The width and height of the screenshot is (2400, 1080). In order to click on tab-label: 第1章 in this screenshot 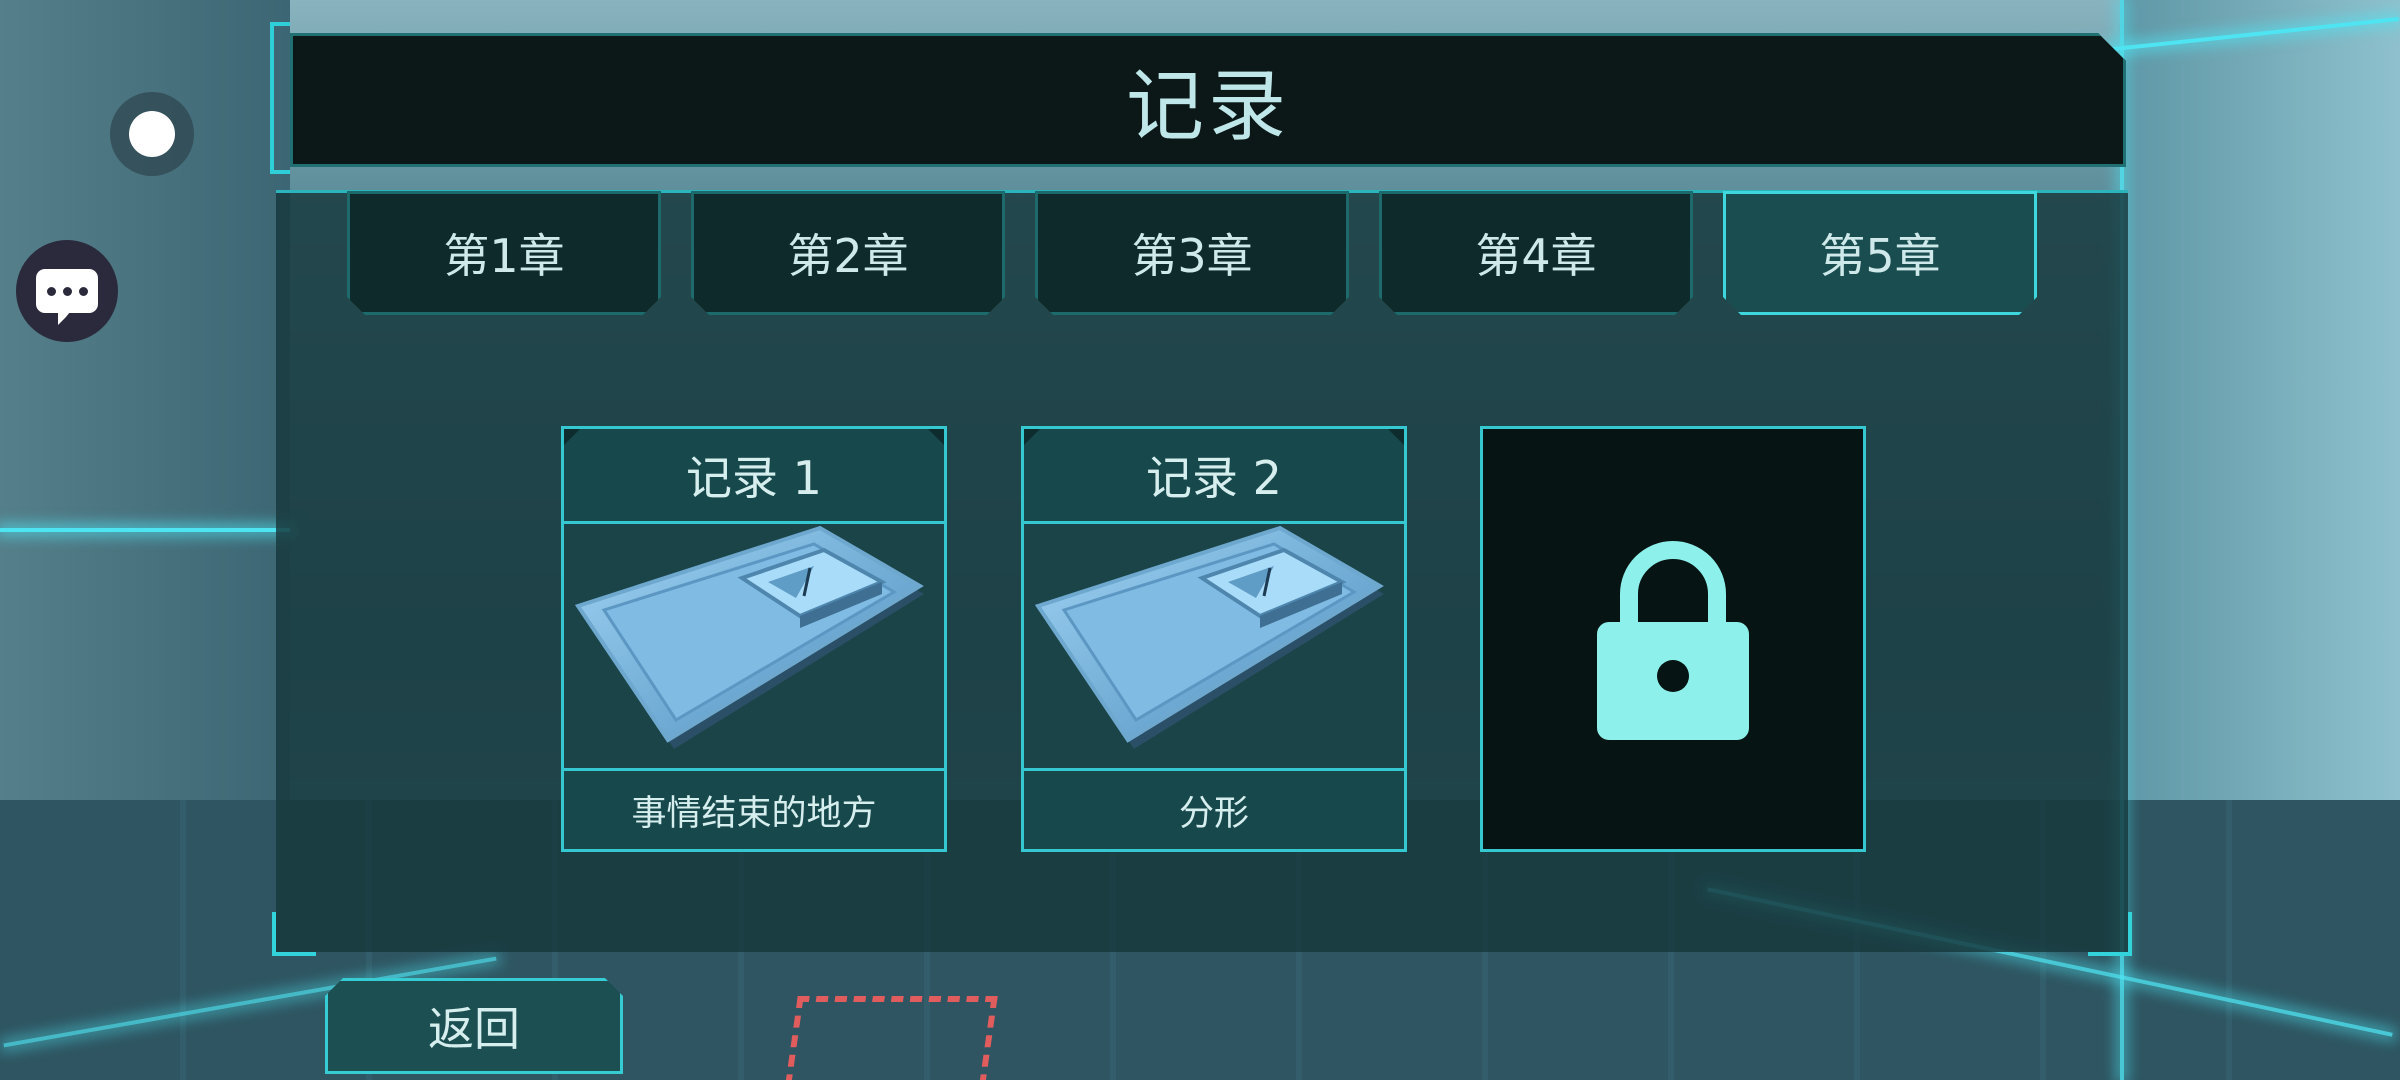, I will do `click(504, 256)`.